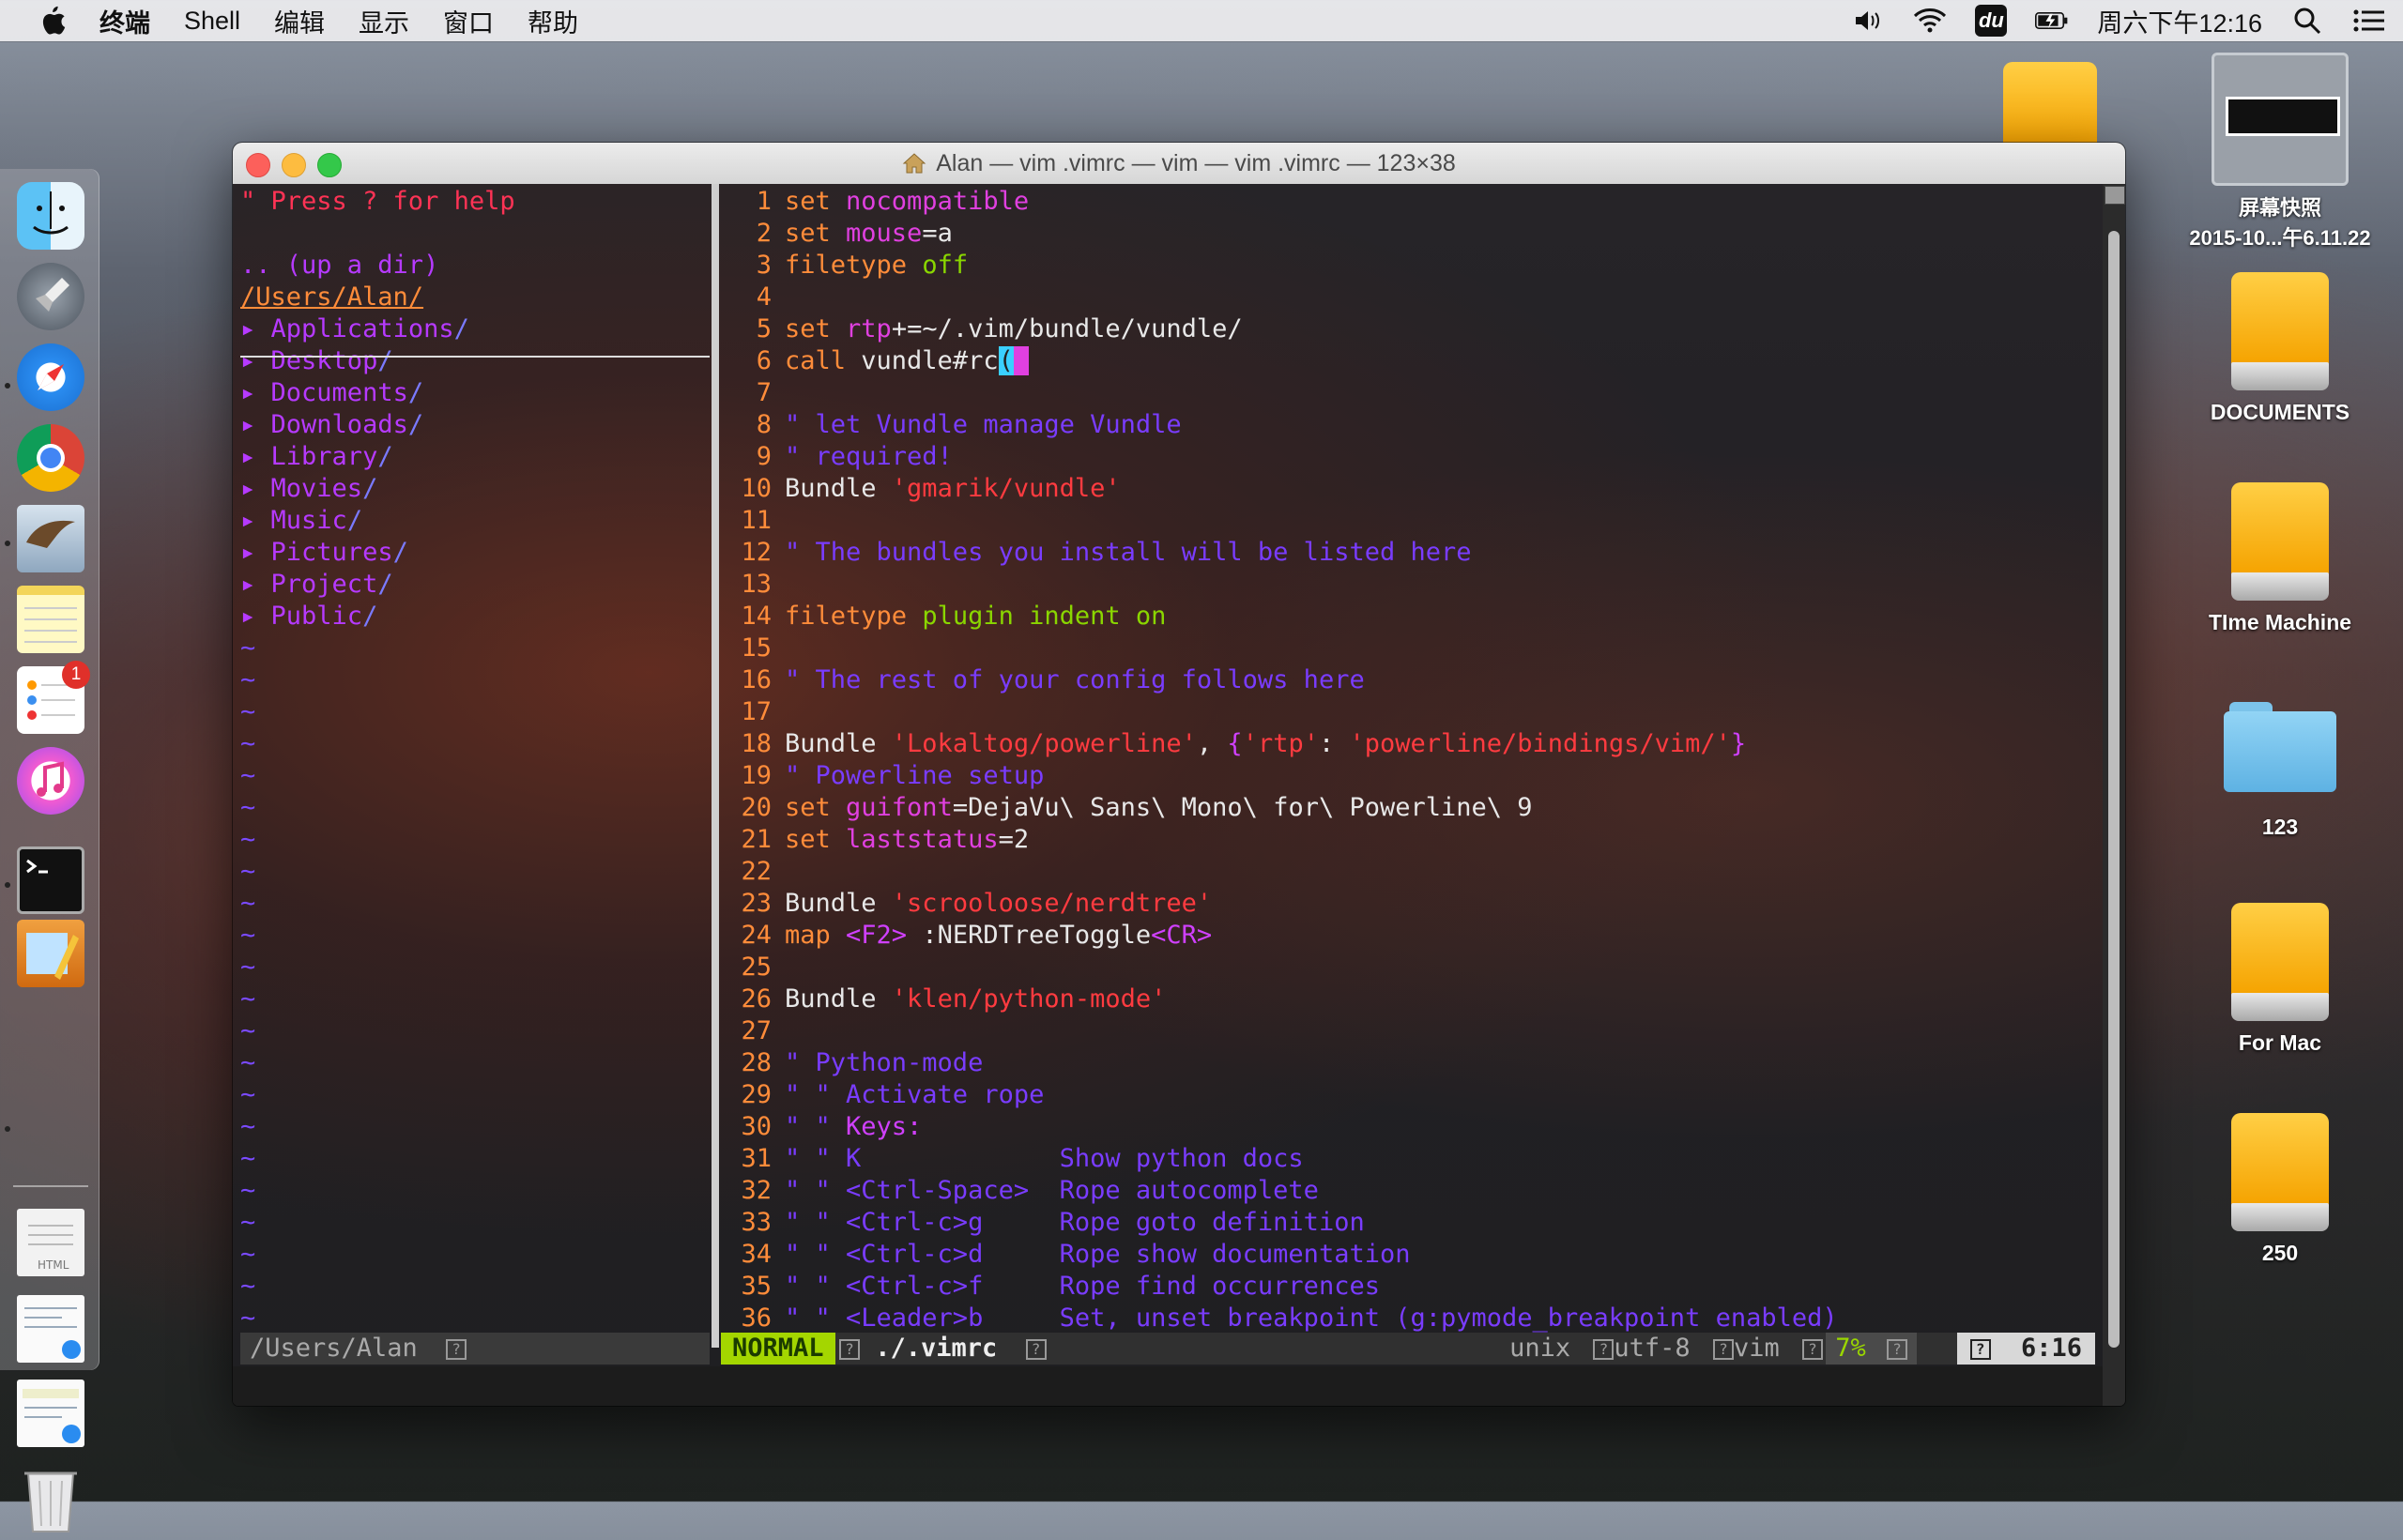 This screenshot has width=2403, height=1540. Describe the element at coordinates (553, 21) in the screenshot. I see `menu-help: 帮助` at that location.